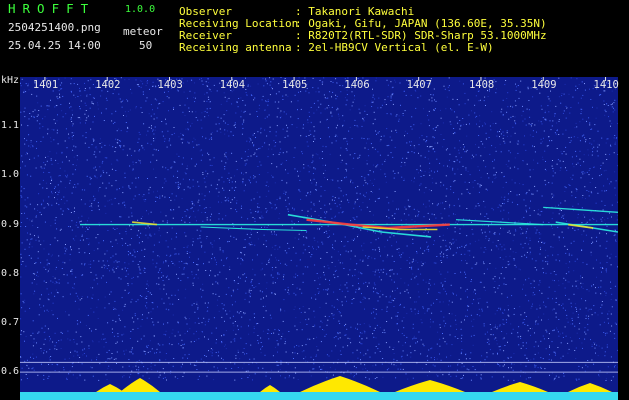 This screenshot has height=400, width=629. I want to click on y-axis-unit: kHz, so click(10, 80).